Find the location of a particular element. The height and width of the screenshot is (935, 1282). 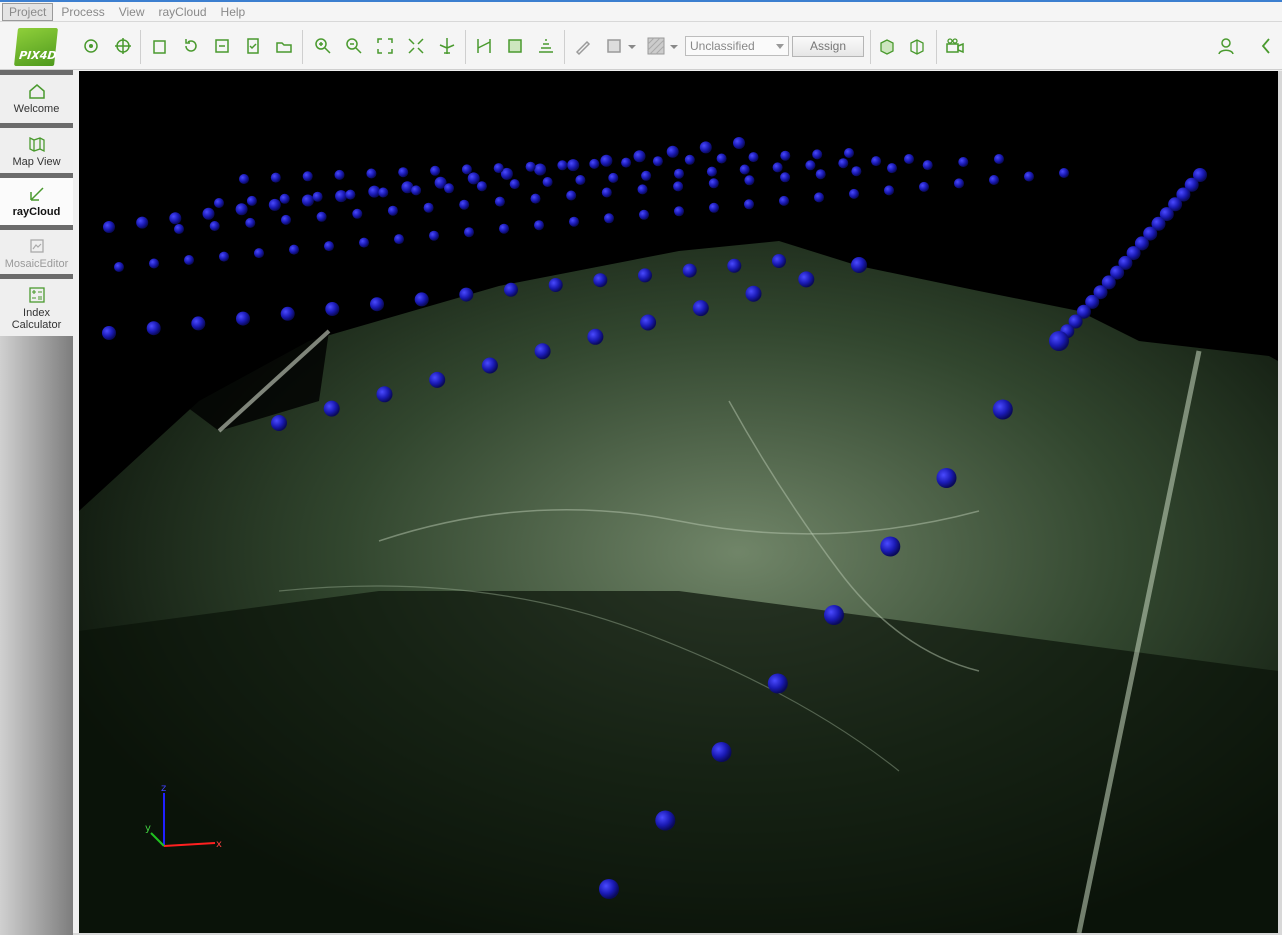

assign-button: Assign is located at coordinates (828, 46).